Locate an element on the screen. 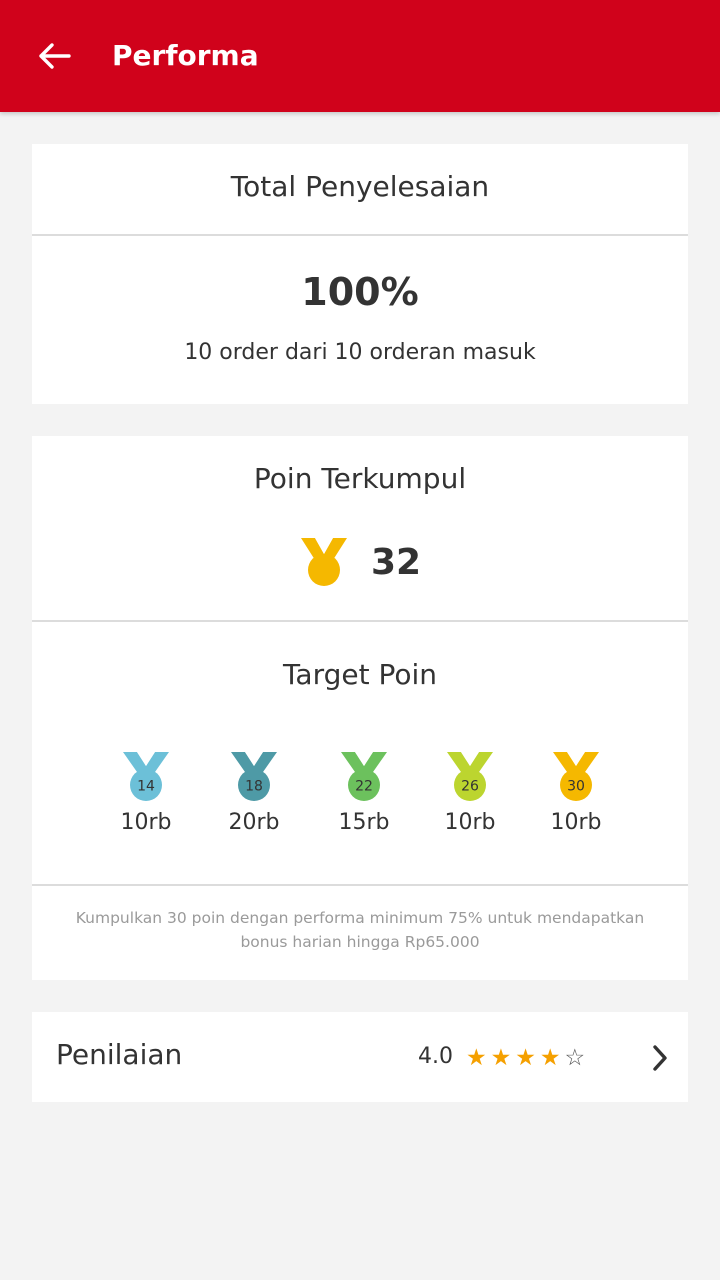 Image resolution: width=720 pixels, height=1280 pixels. target-medal-30: 30 10rb is located at coordinates (576, 793).